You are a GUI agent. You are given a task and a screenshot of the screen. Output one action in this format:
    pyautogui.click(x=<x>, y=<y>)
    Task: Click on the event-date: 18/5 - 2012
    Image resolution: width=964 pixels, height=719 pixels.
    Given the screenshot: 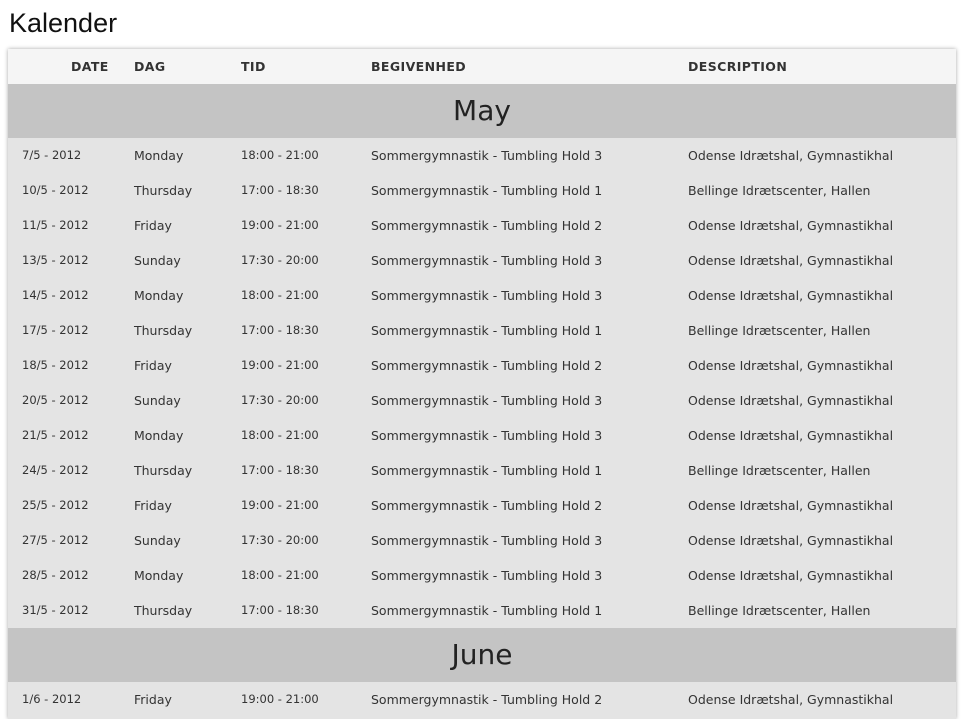 What is the action you would take?
    pyautogui.click(x=55, y=365)
    